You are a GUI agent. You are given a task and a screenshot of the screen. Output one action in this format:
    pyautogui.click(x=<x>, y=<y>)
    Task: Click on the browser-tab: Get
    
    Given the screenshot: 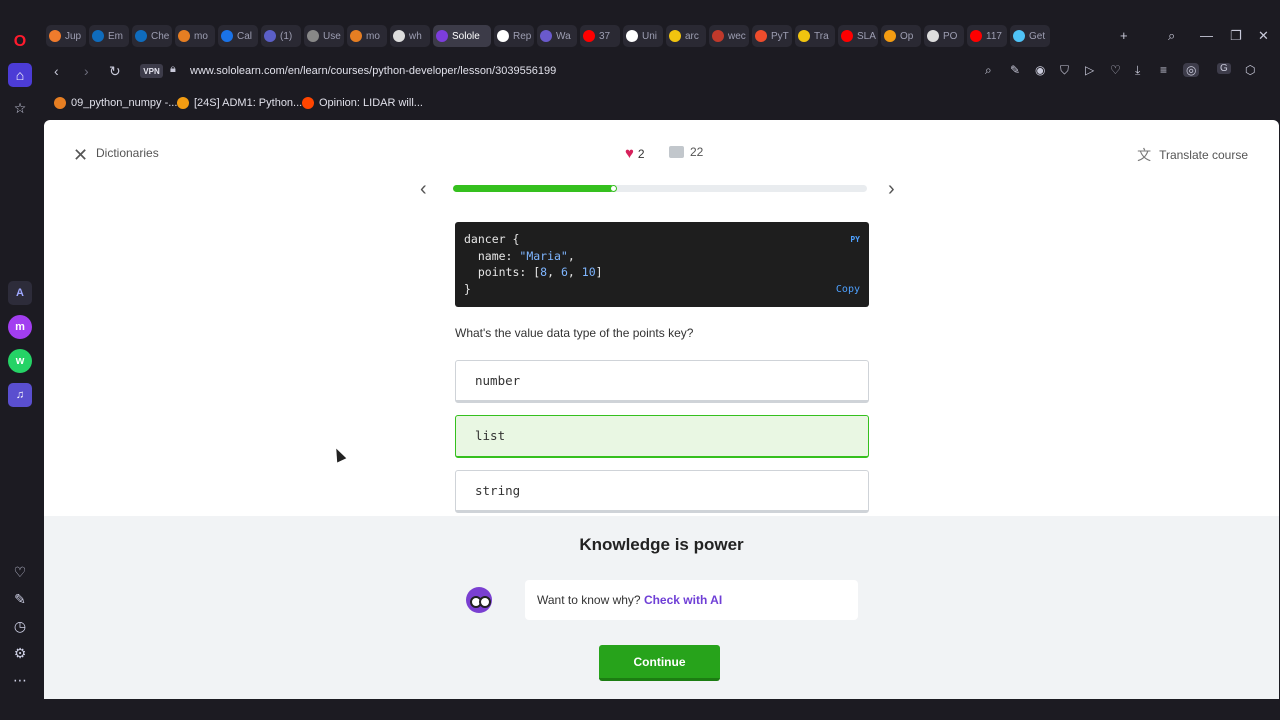 What is the action you would take?
    pyautogui.click(x=1030, y=36)
    